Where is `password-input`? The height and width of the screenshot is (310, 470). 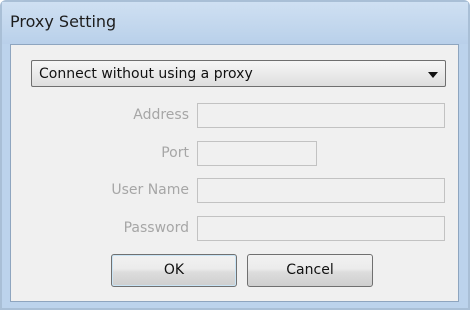 password-input is located at coordinates (321, 228).